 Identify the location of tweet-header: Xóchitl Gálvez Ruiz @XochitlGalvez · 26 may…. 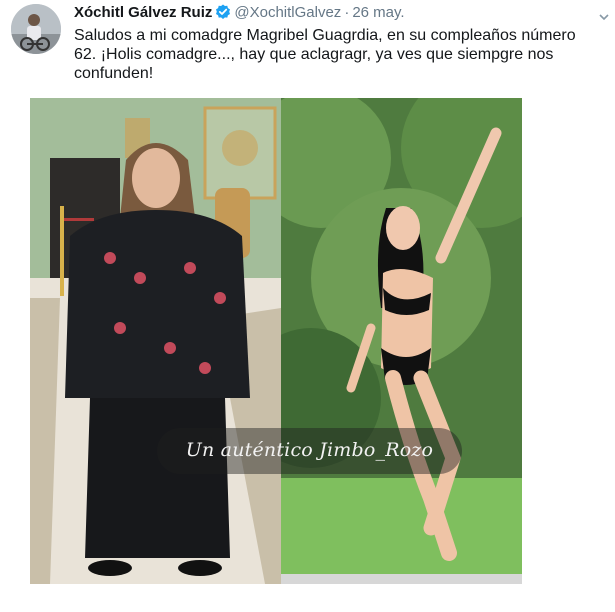
(239, 14).